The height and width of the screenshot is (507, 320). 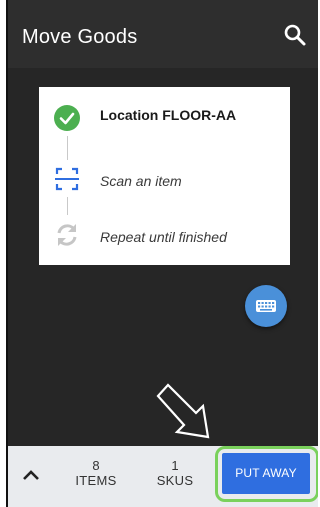 I want to click on keyboard-button, so click(x=266, y=306).